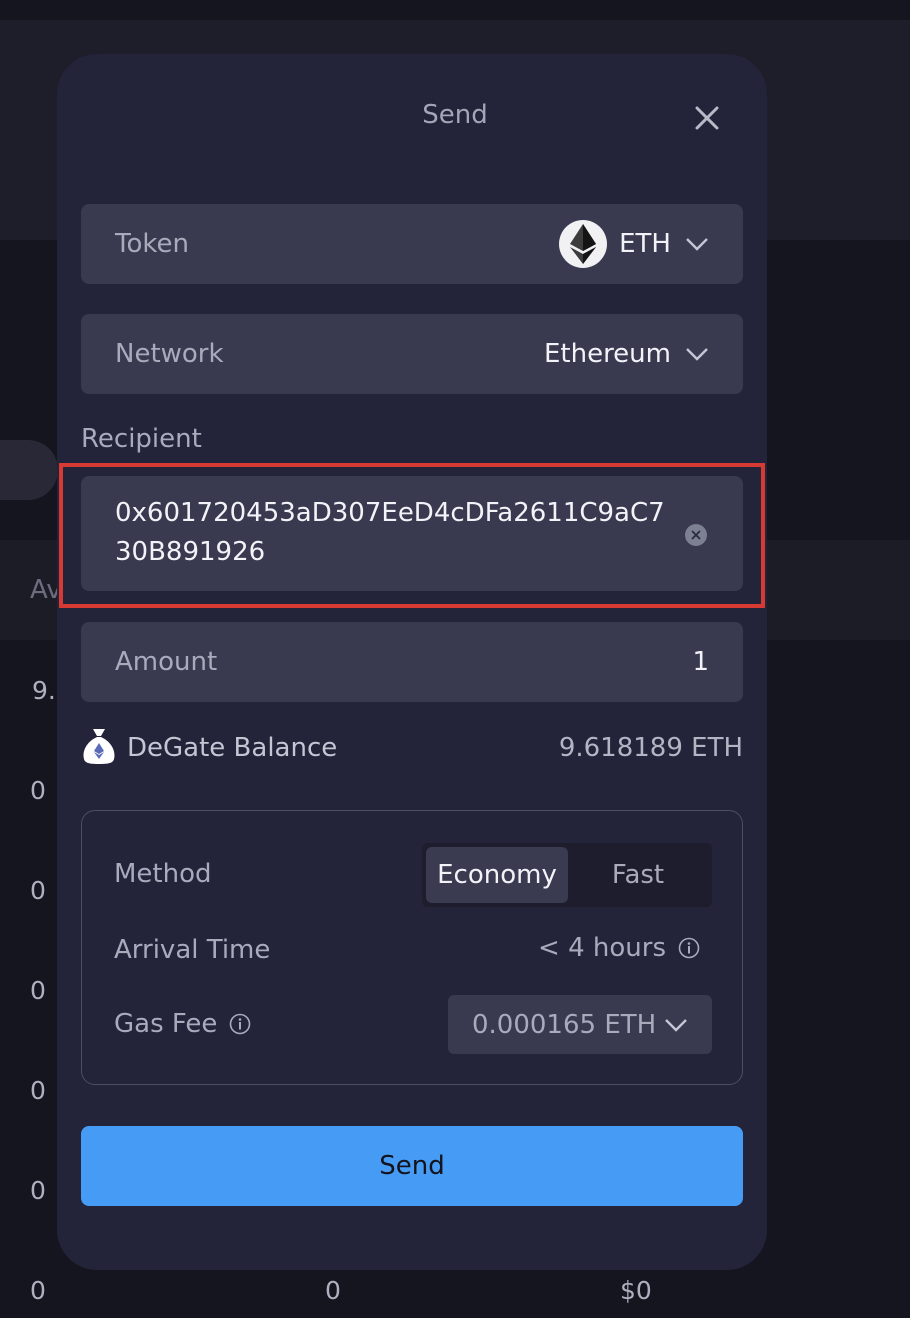 This screenshot has height=1318, width=910. I want to click on background-cell: 9., so click(44, 690).